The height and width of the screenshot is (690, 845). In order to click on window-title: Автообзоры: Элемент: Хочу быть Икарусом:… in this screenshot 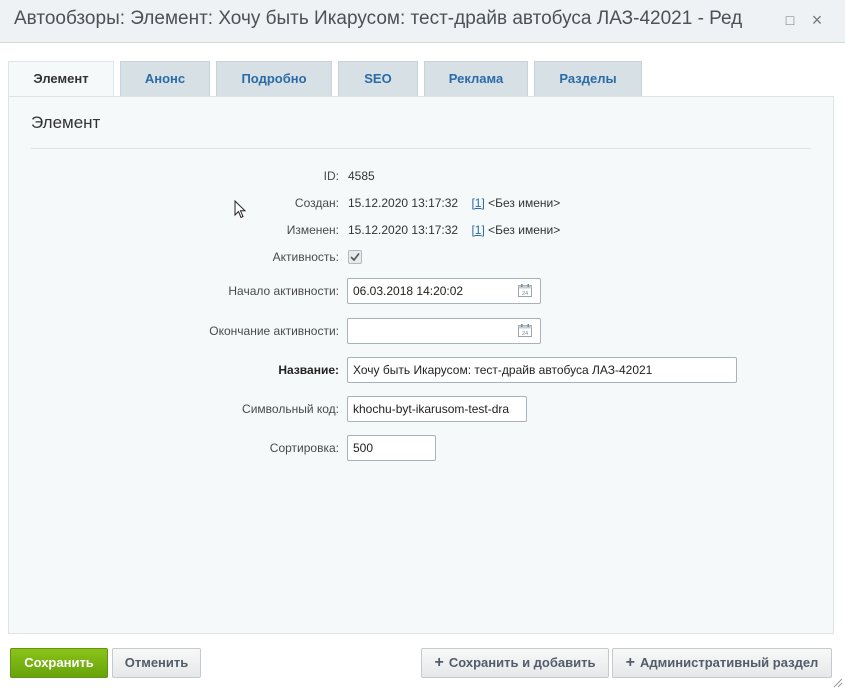, I will do `click(378, 18)`.